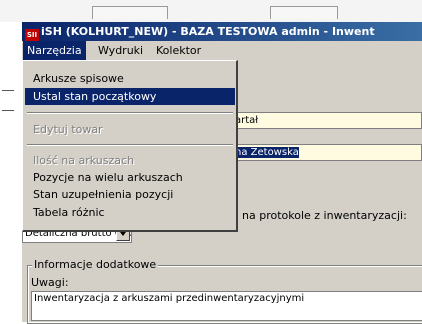  Describe the element at coordinates (267, 152) in the screenshot. I see `selected-text: na Zetowska` at that location.